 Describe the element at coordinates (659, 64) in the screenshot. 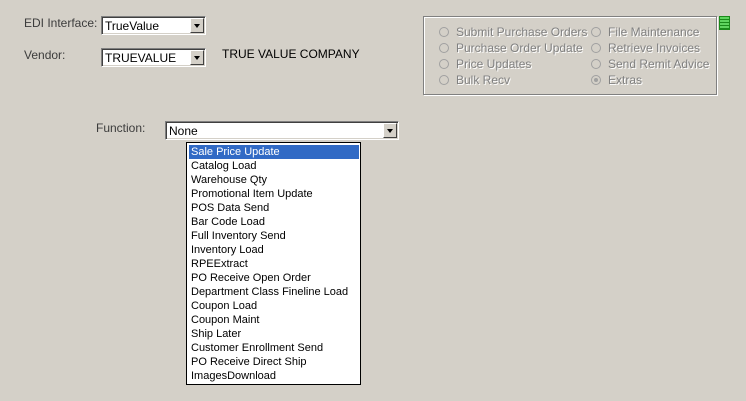

I see `option-label: Send Remit Advice` at that location.